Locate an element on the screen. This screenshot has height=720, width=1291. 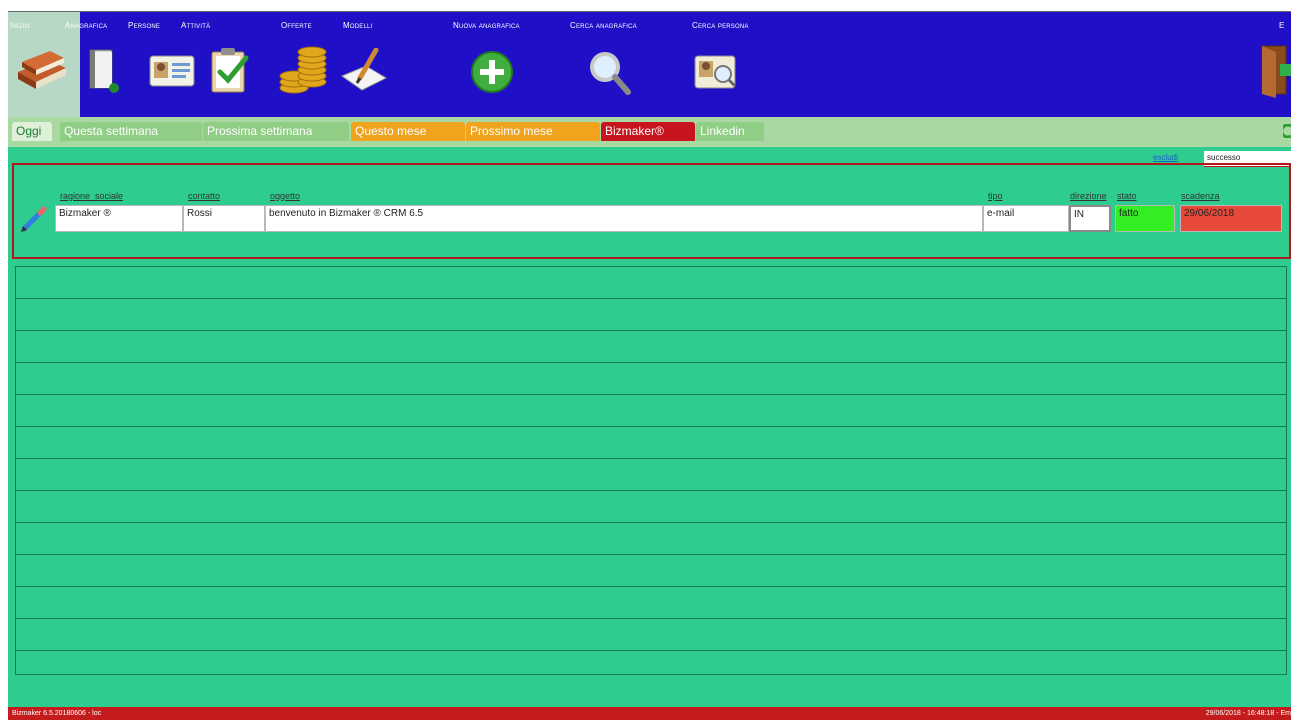
col-scadenza: scadenza is located at coordinates (1200, 196).